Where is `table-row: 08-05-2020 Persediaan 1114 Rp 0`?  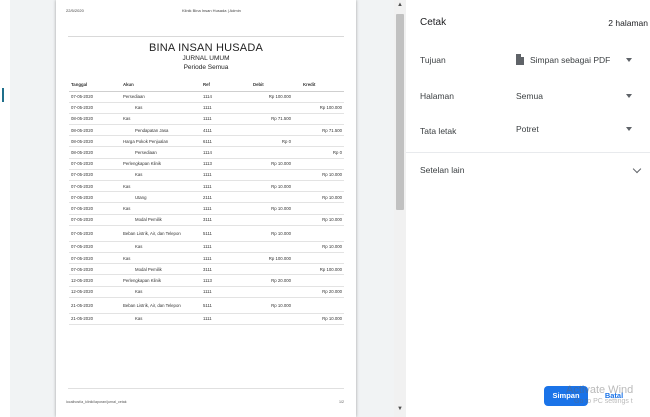 table-row: 08-05-2020 Persediaan 1114 Rp 0 is located at coordinates (206, 152).